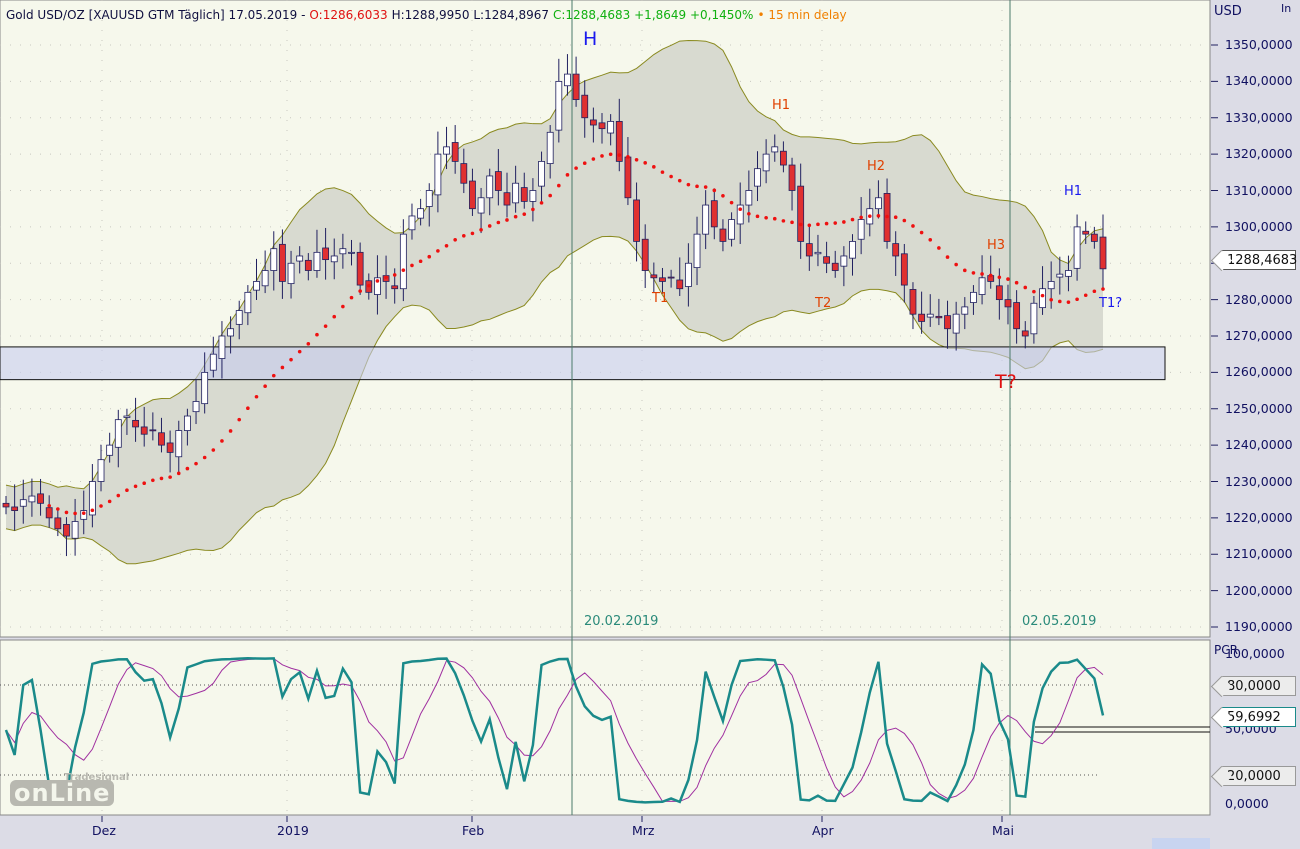 The height and width of the screenshot is (849, 1300). Describe the element at coordinates (802, 15) in the screenshot. I see `header-delay: • 15 min delay` at that location.